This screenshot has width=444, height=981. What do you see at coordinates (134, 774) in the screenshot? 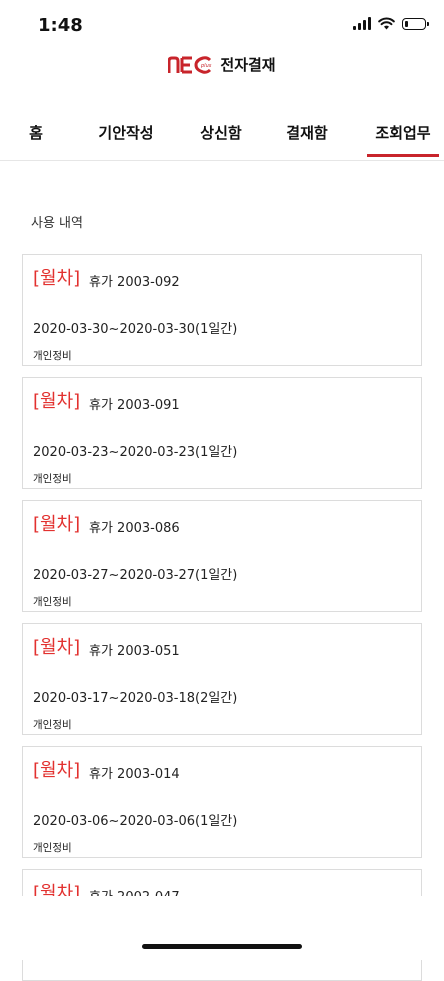
I see `document-number: 휴가 2003-014` at bounding box center [134, 774].